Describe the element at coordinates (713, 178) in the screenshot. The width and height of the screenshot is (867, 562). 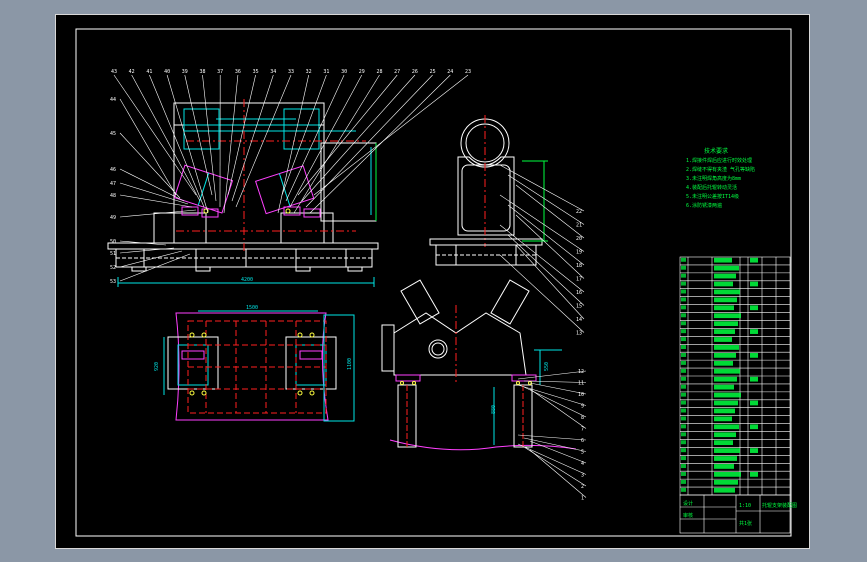
I see `note-line: 3.未注明焊角高度为8mm` at that location.